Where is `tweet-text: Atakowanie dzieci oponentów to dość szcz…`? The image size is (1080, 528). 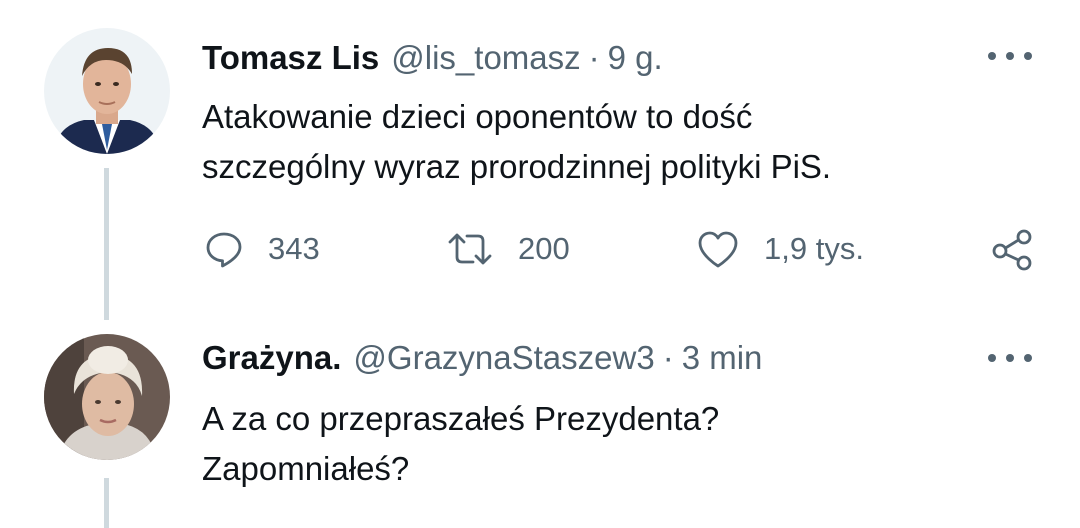
tweet-text: Atakowanie dzieci oponentów to dość szcz… is located at coordinates (612, 142).